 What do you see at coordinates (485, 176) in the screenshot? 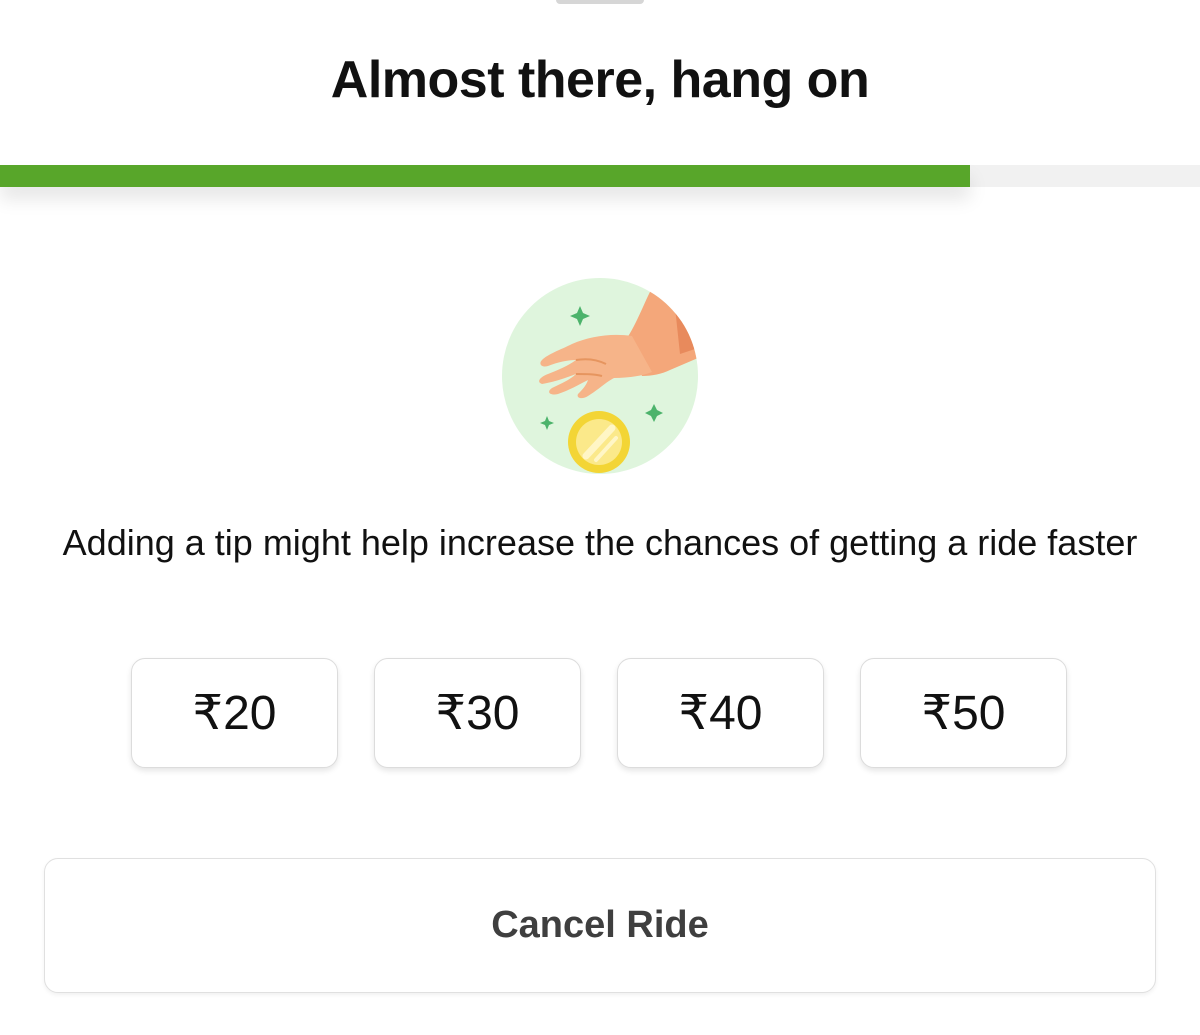
I see `search-progress-fill` at bounding box center [485, 176].